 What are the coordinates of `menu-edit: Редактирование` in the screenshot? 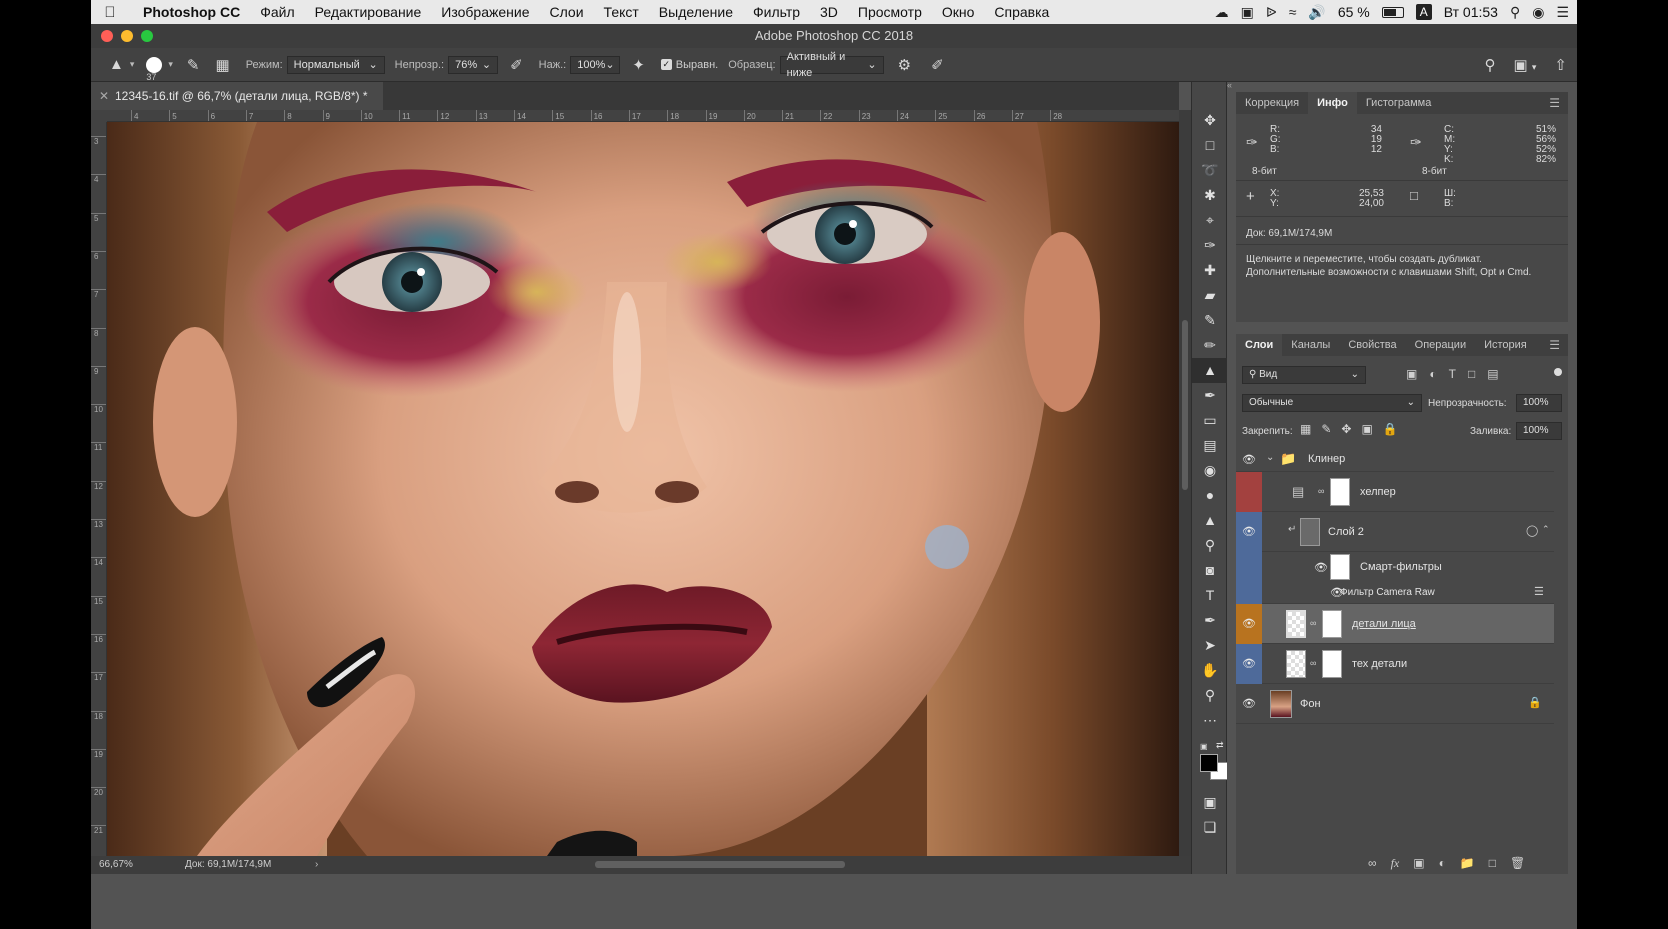 It's located at (368, 12).